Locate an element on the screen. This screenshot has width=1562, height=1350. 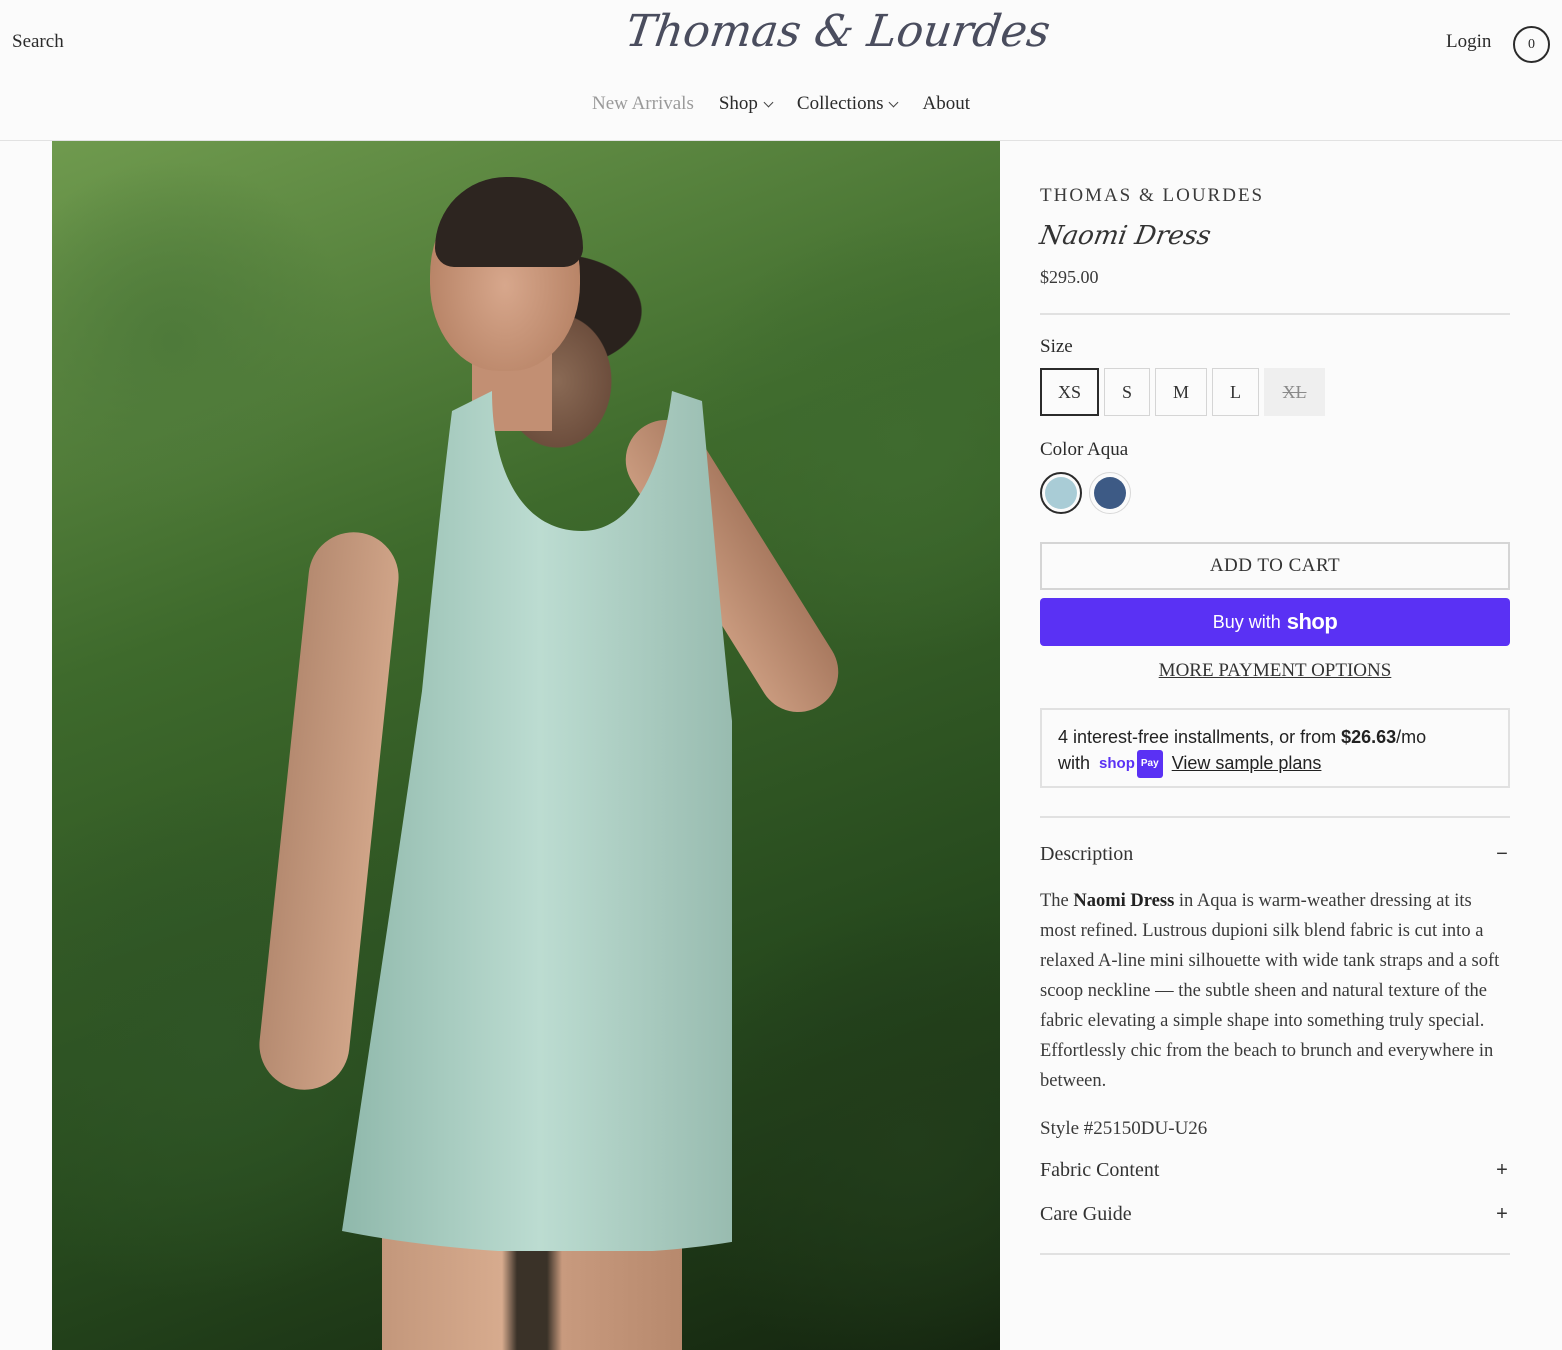
main-nav: New Arrivals Shop Collections About is located at coordinates (781, 104).